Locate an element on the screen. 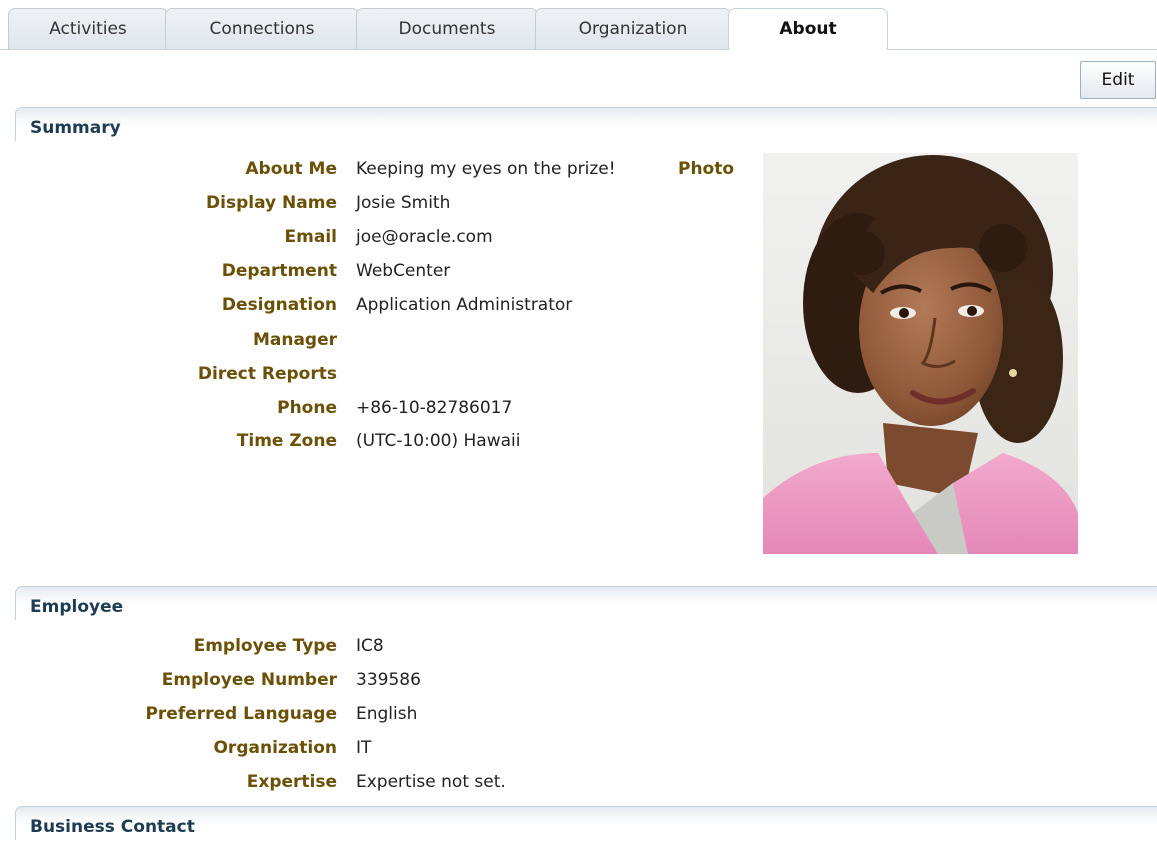 The width and height of the screenshot is (1157, 841). email-label: Email is located at coordinates (310, 237).